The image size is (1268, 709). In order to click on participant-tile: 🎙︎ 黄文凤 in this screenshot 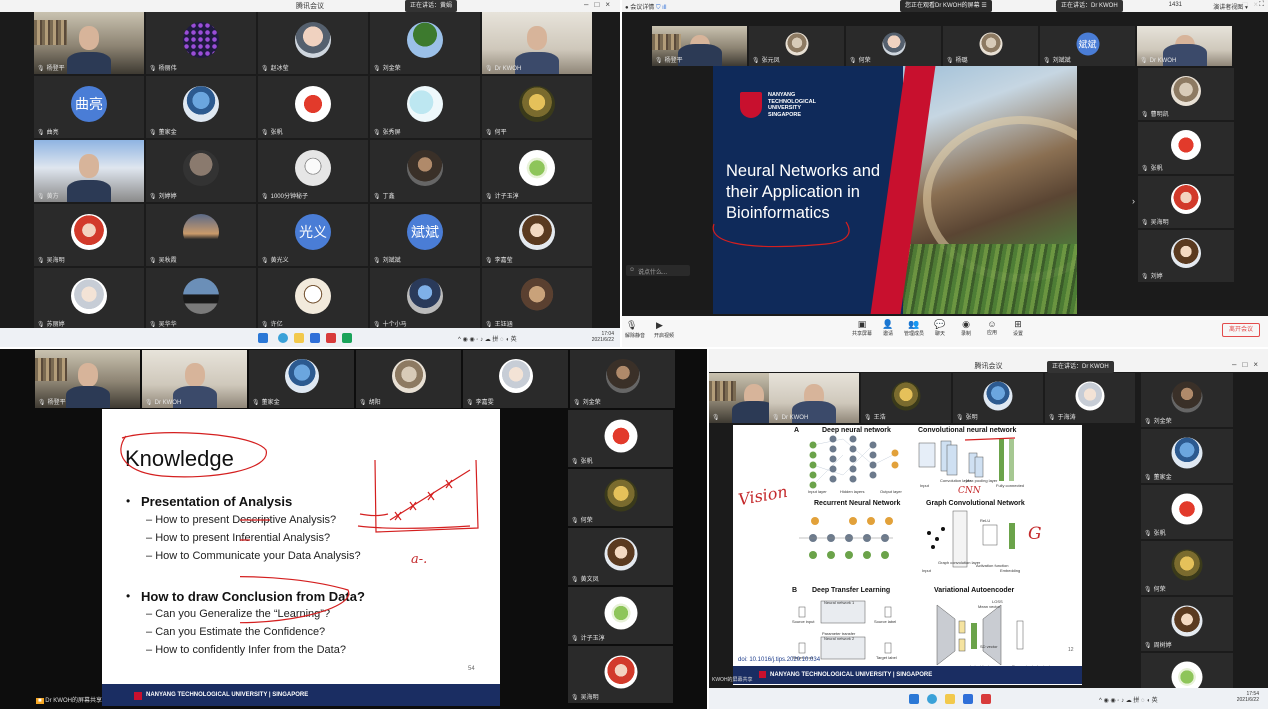, I will do `click(620, 556)`.